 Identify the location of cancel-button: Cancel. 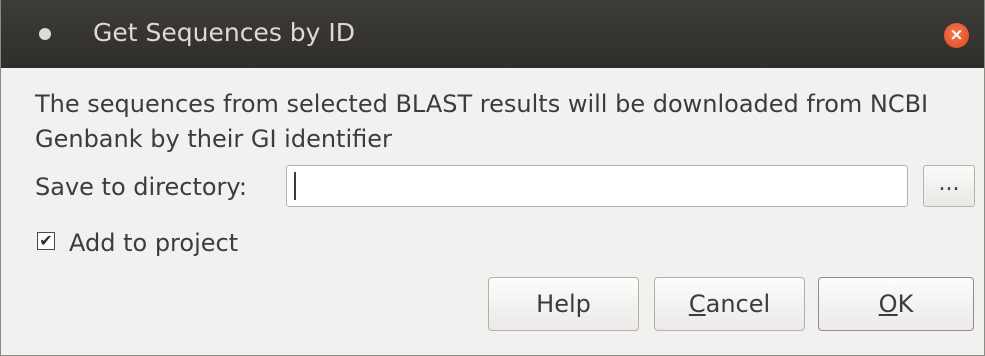
(729, 304).